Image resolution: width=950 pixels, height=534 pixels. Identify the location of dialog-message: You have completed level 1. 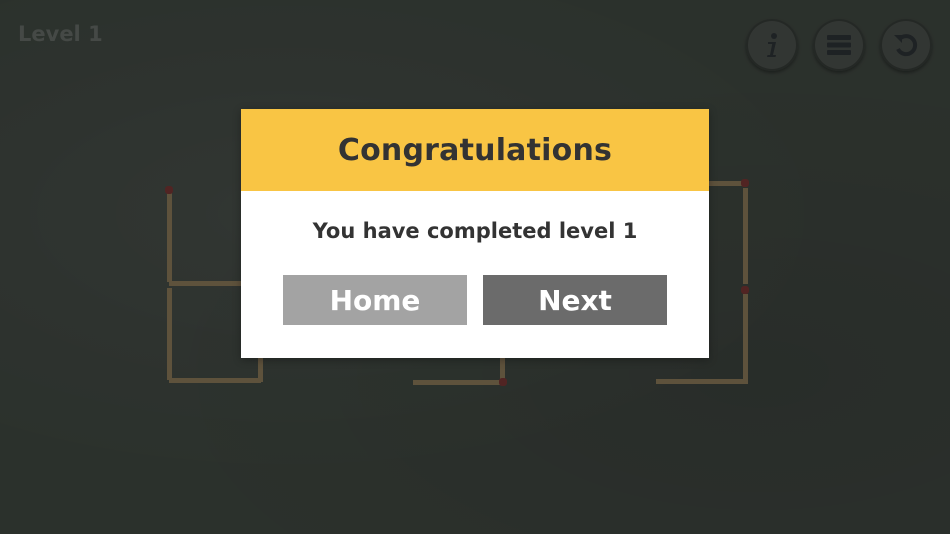
(475, 231).